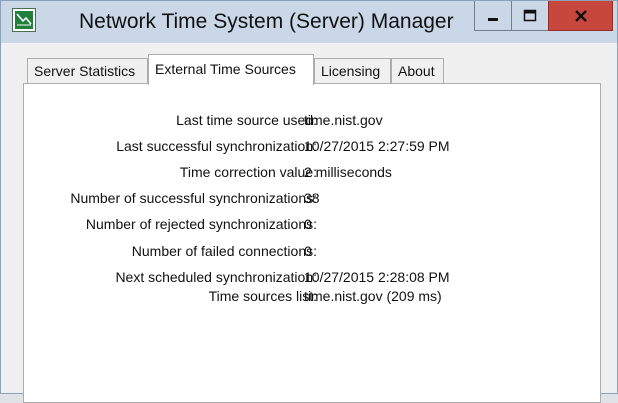 The width and height of the screenshot is (618, 403). Describe the element at coordinates (193, 198) in the screenshot. I see `stat-label: Number of successful synchronizations:` at that location.